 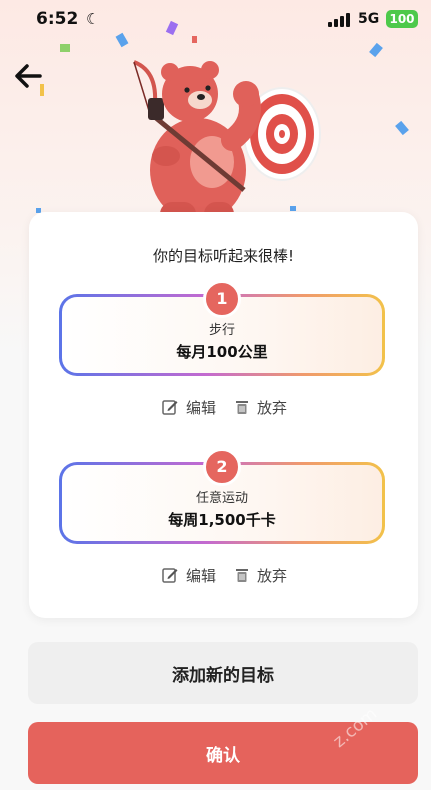 What do you see at coordinates (227, 144) in the screenshot?
I see `bear-archer-illustration` at bounding box center [227, 144].